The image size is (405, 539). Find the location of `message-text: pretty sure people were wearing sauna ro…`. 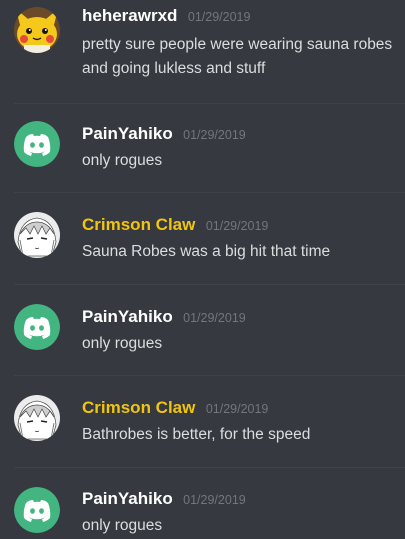

message-text: pretty sure people were wearing sauna ro… is located at coordinates (237, 56).